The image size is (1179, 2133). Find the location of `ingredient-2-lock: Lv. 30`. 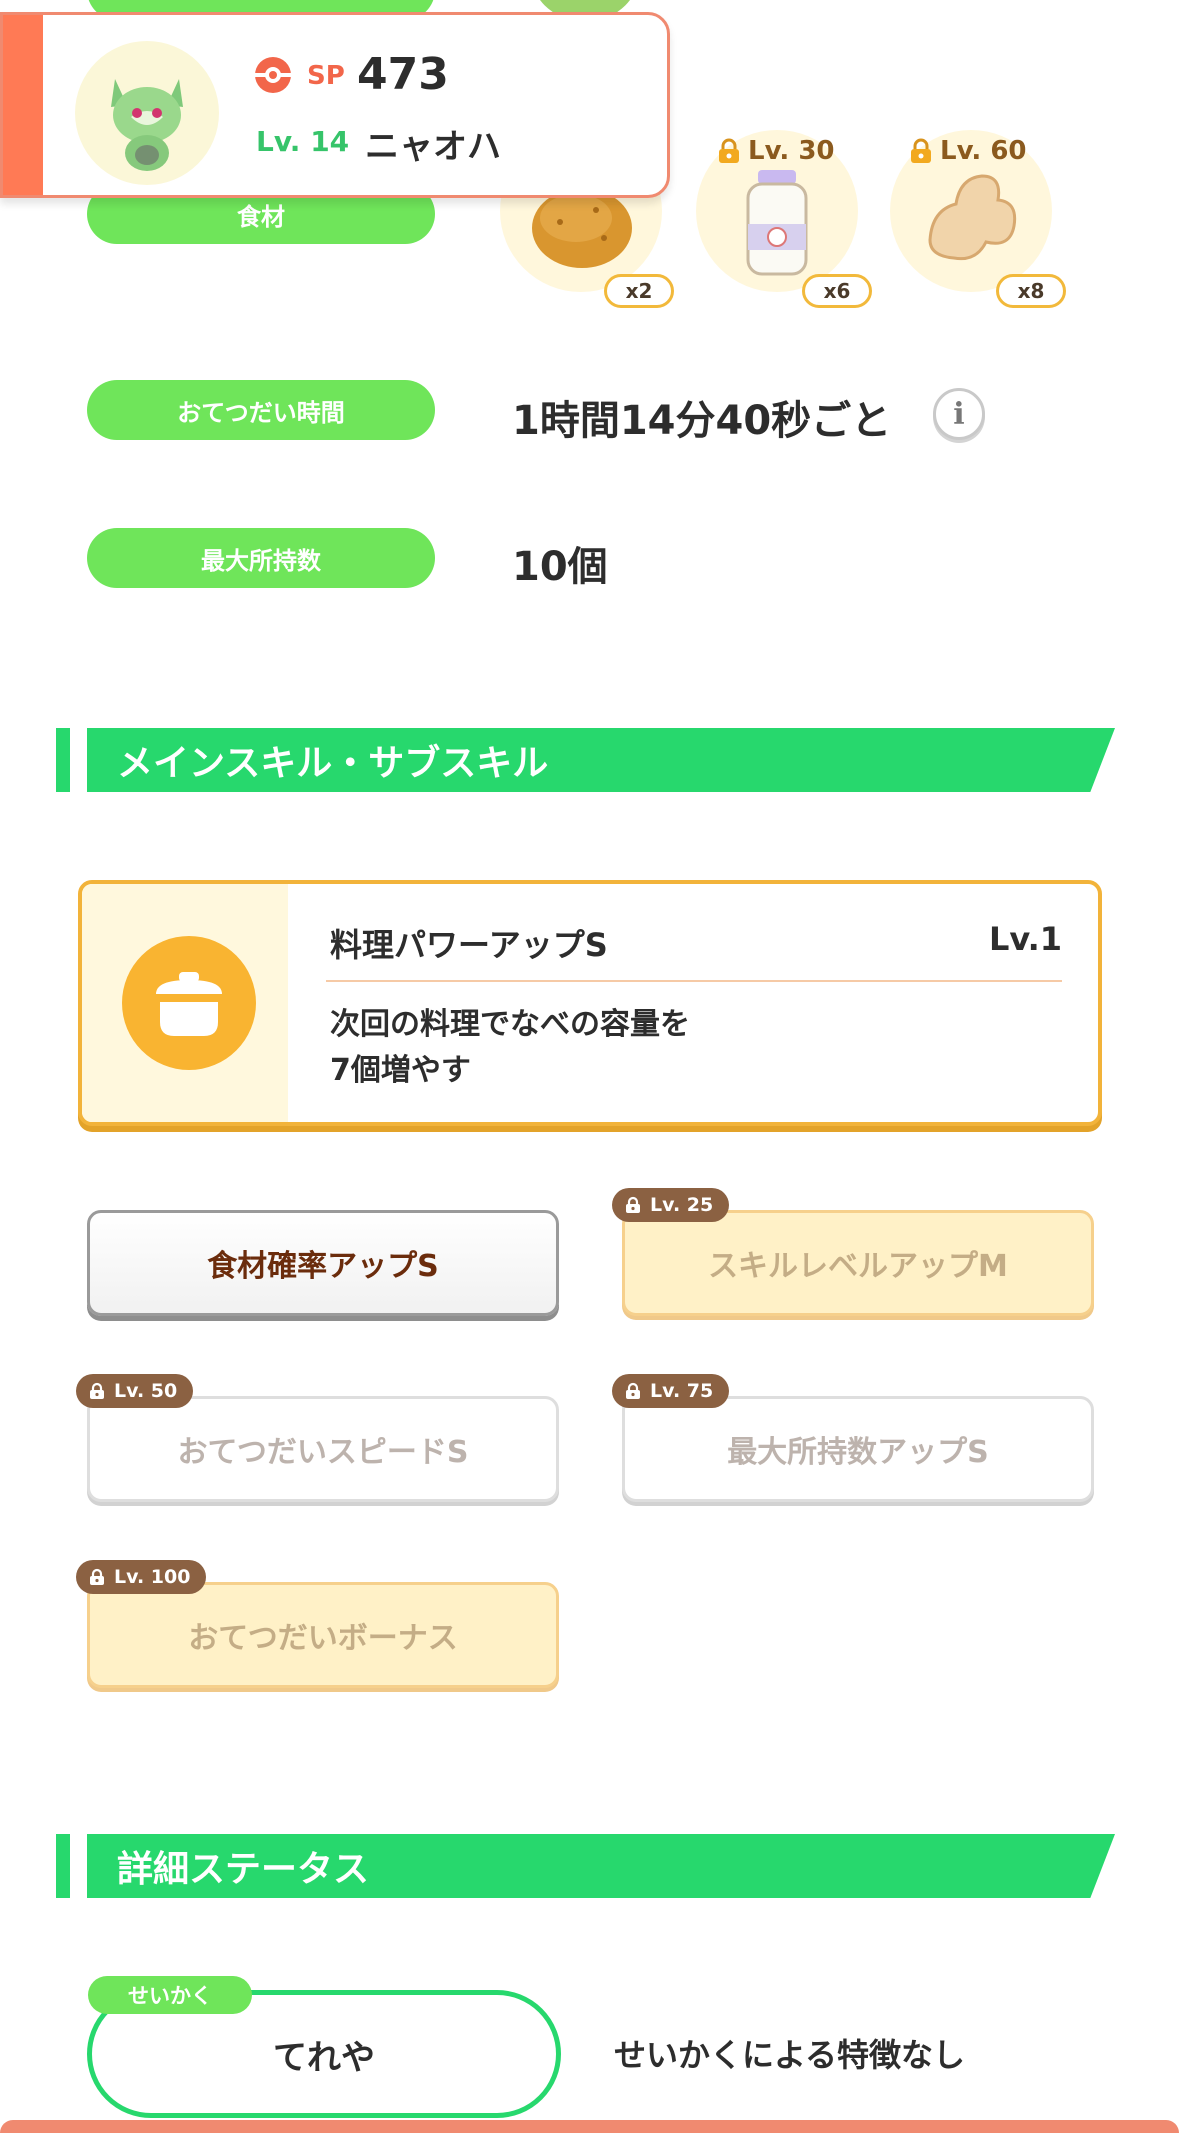

ingredient-2-lock: Lv. 30 is located at coordinates (775, 151).